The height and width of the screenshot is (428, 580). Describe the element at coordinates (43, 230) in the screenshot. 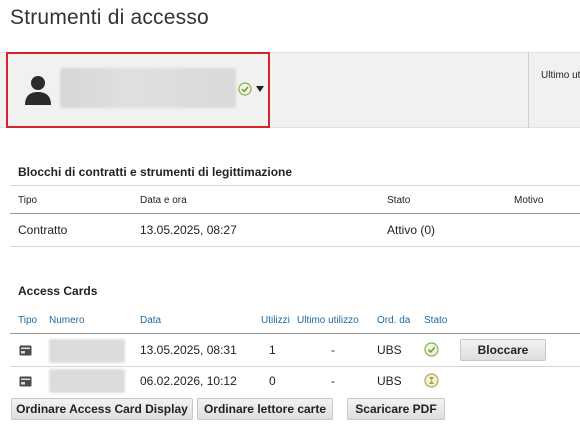

I see `blocks-cell-tipo: Contratto` at that location.